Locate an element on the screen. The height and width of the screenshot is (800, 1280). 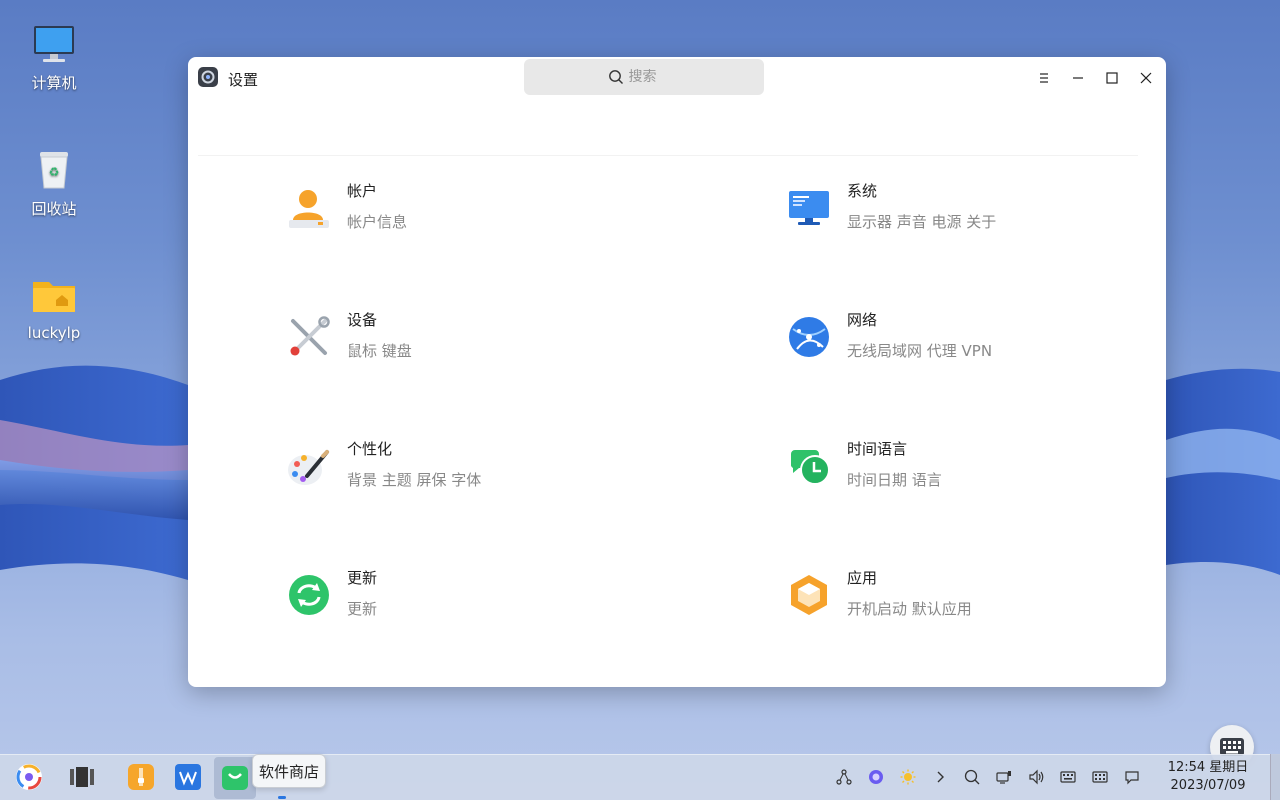
desktop-icon-home-folder: luckylp is located at coordinates (54, 307).